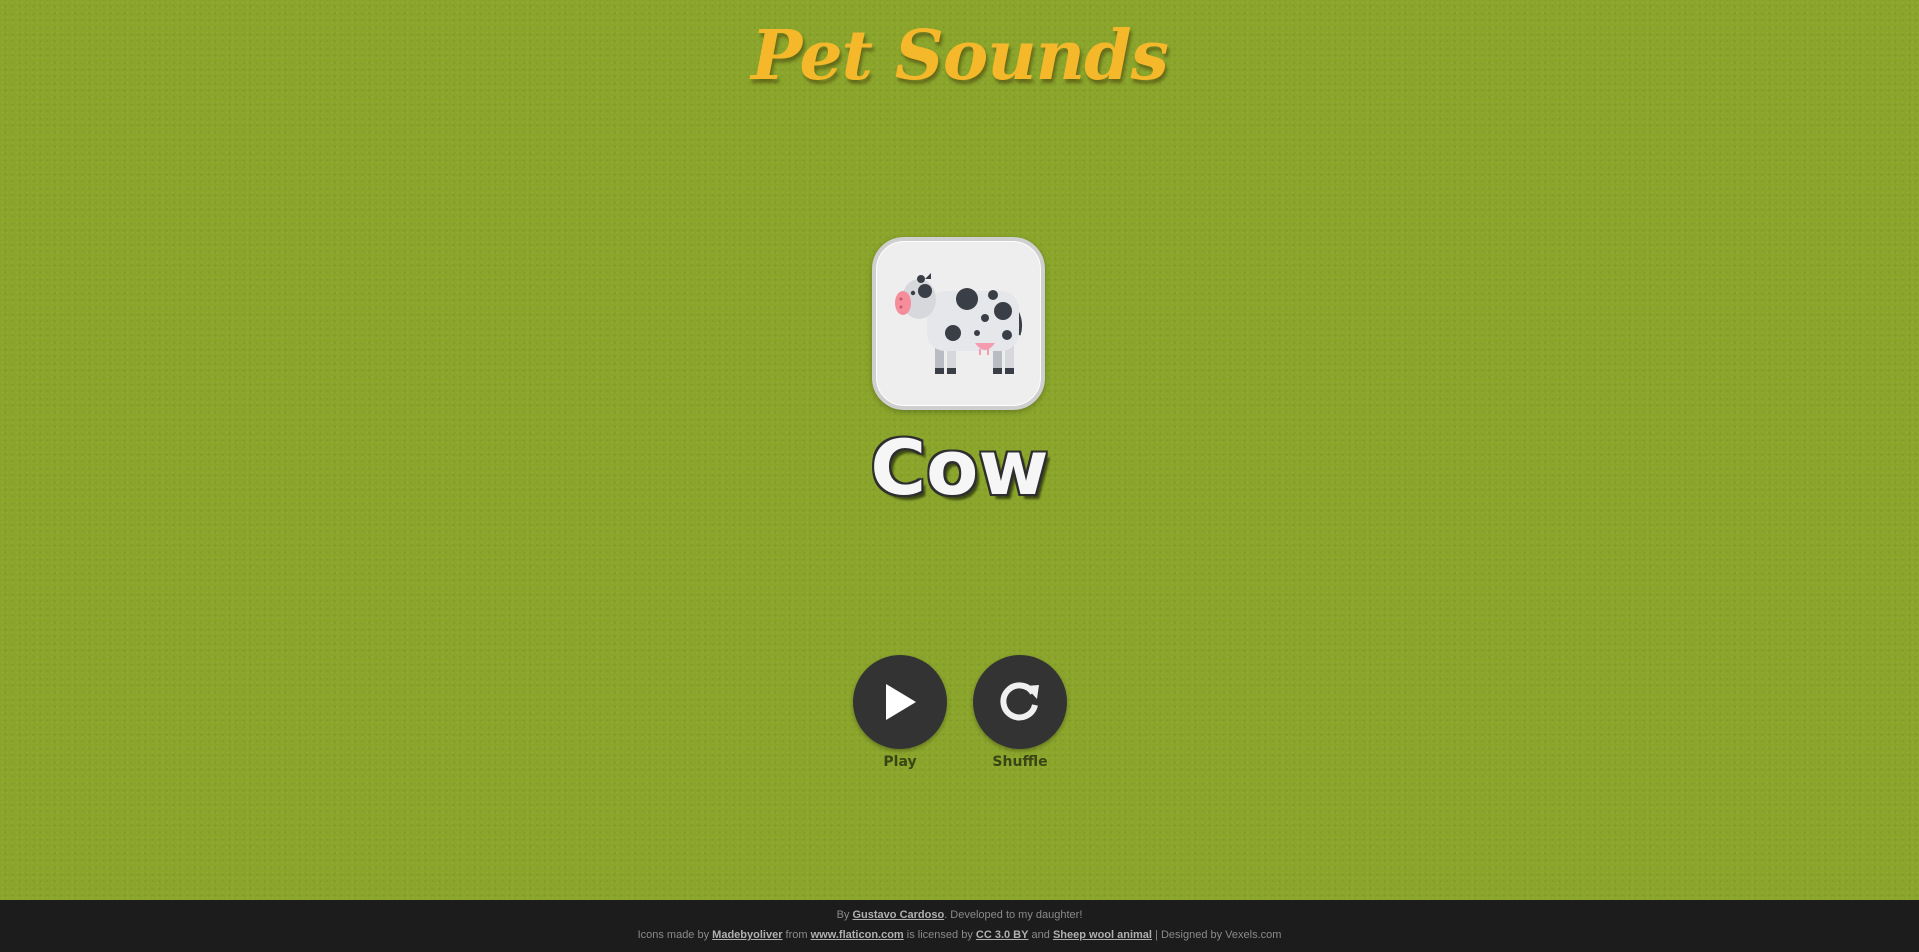 The height and width of the screenshot is (952, 1919). I want to click on play-button, so click(900, 702).